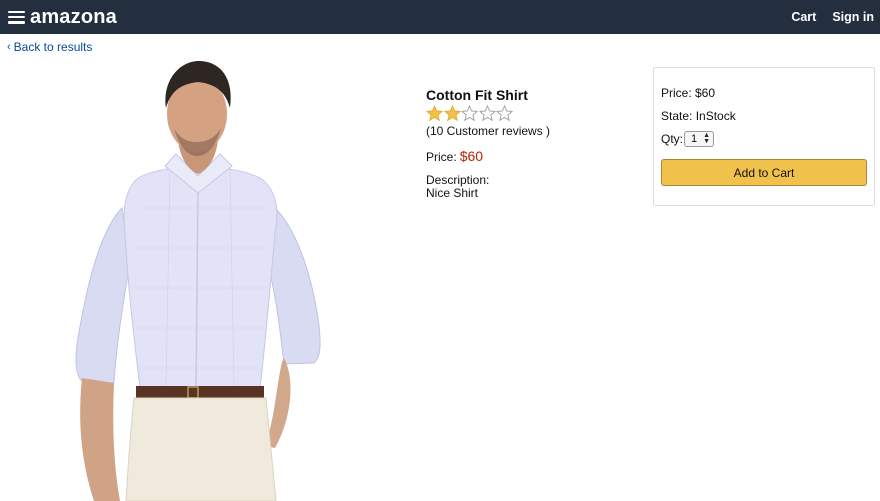 Image resolution: width=880 pixels, height=501 pixels. What do you see at coordinates (803, 17) in the screenshot?
I see `cart-link: Cart` at bounding box center [803, 17].